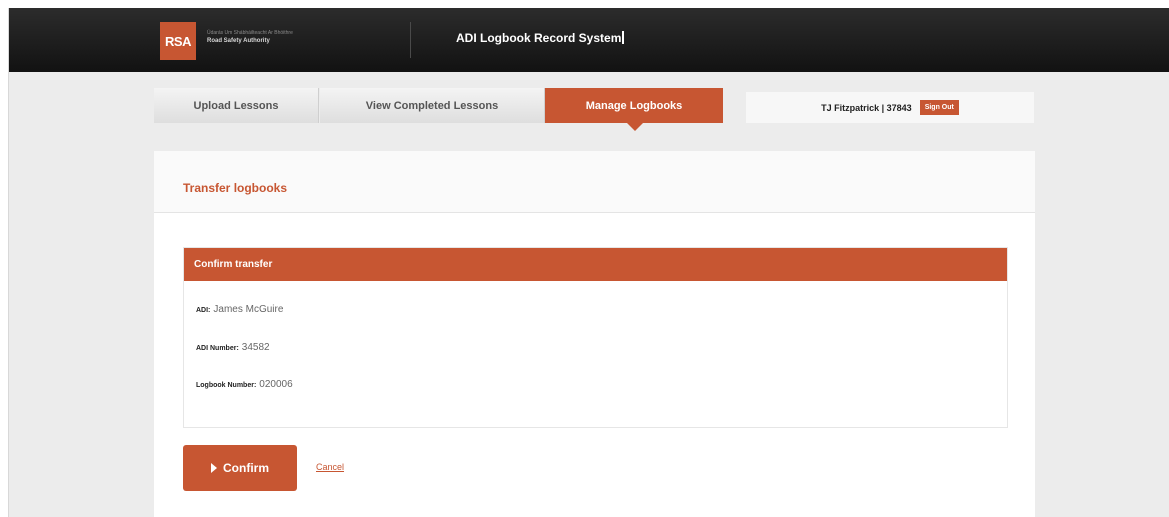  I want to click on adi-number-field: ADI Number: 34582, so click(233, 347).